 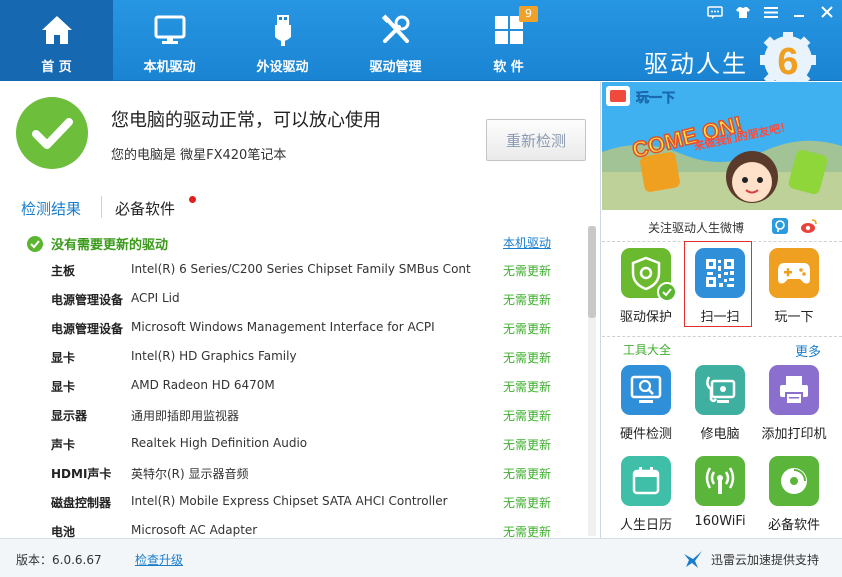 I want to click on device-name: 通用即插即用监视器, so click(x=185, y=416).